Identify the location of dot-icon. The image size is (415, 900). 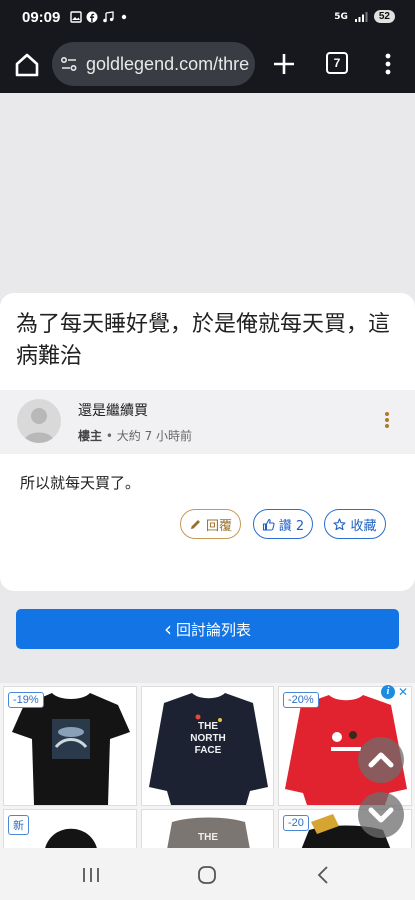
(124, 17).